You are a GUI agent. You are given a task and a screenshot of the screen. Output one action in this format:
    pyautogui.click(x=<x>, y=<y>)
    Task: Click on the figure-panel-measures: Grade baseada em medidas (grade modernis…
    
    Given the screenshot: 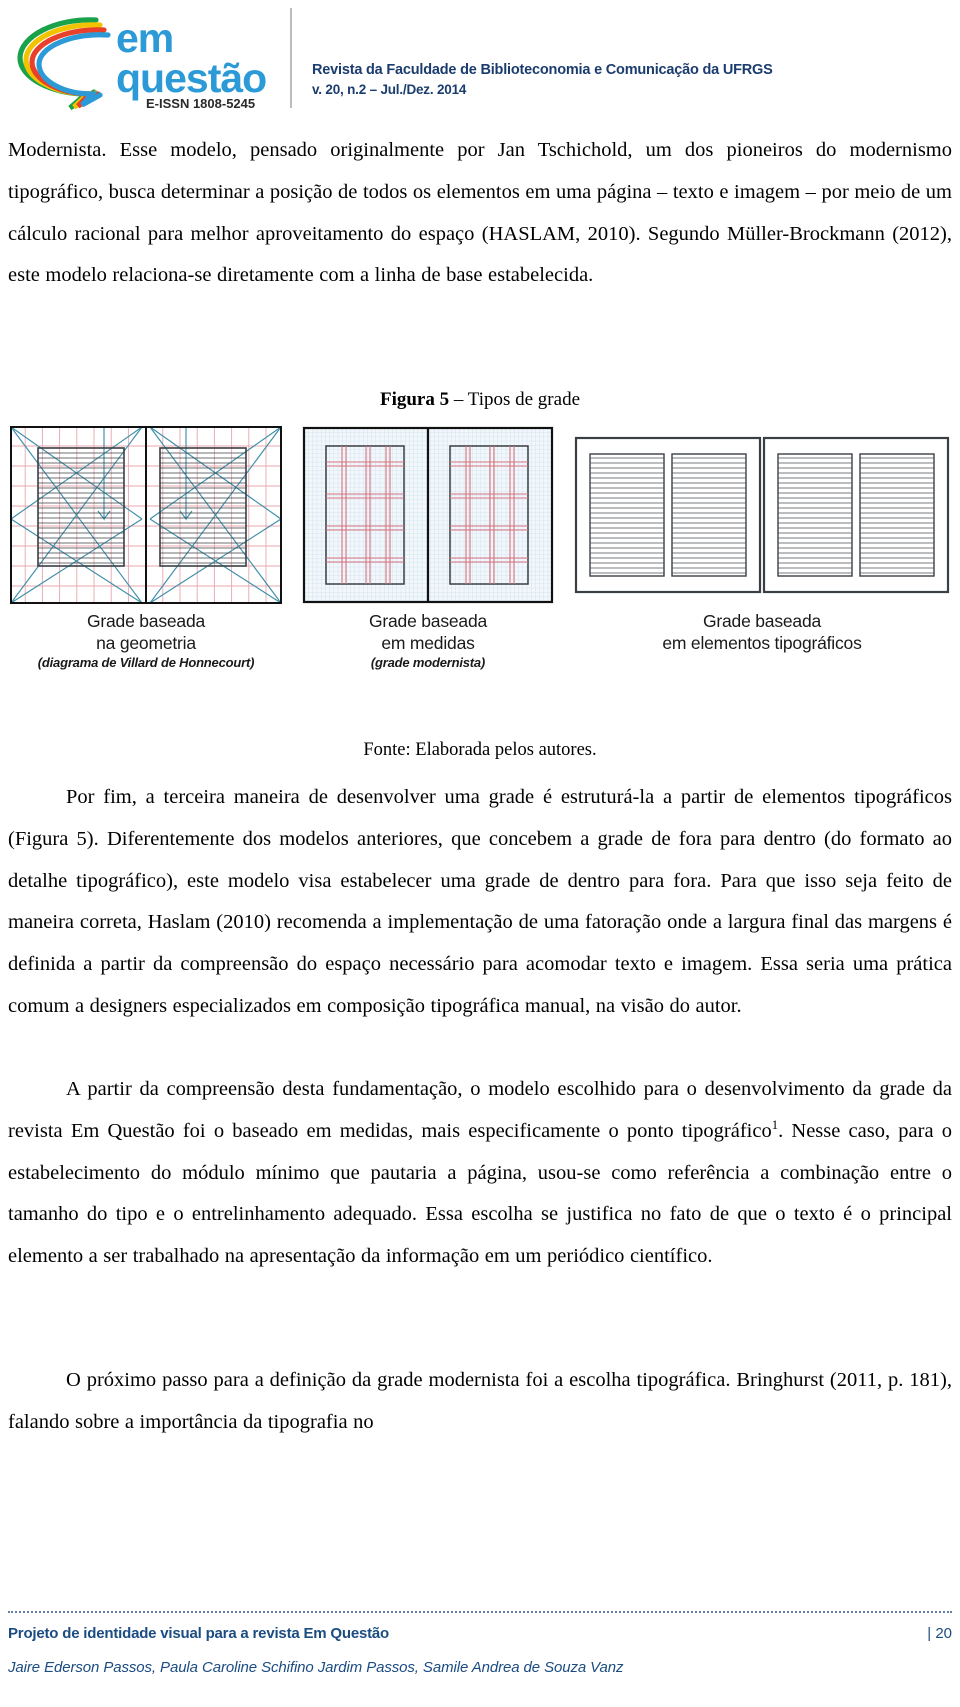 What is the action you would take?
    pyautogui.click(x=428, y=547)
    